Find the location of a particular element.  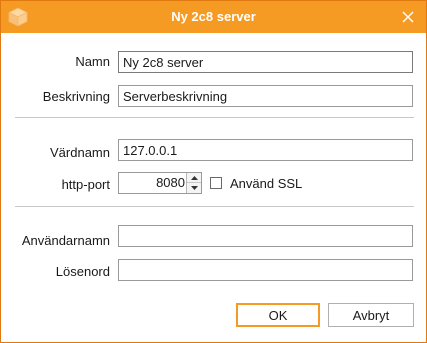

spinner-buttons is located at coordinates (193, 183).